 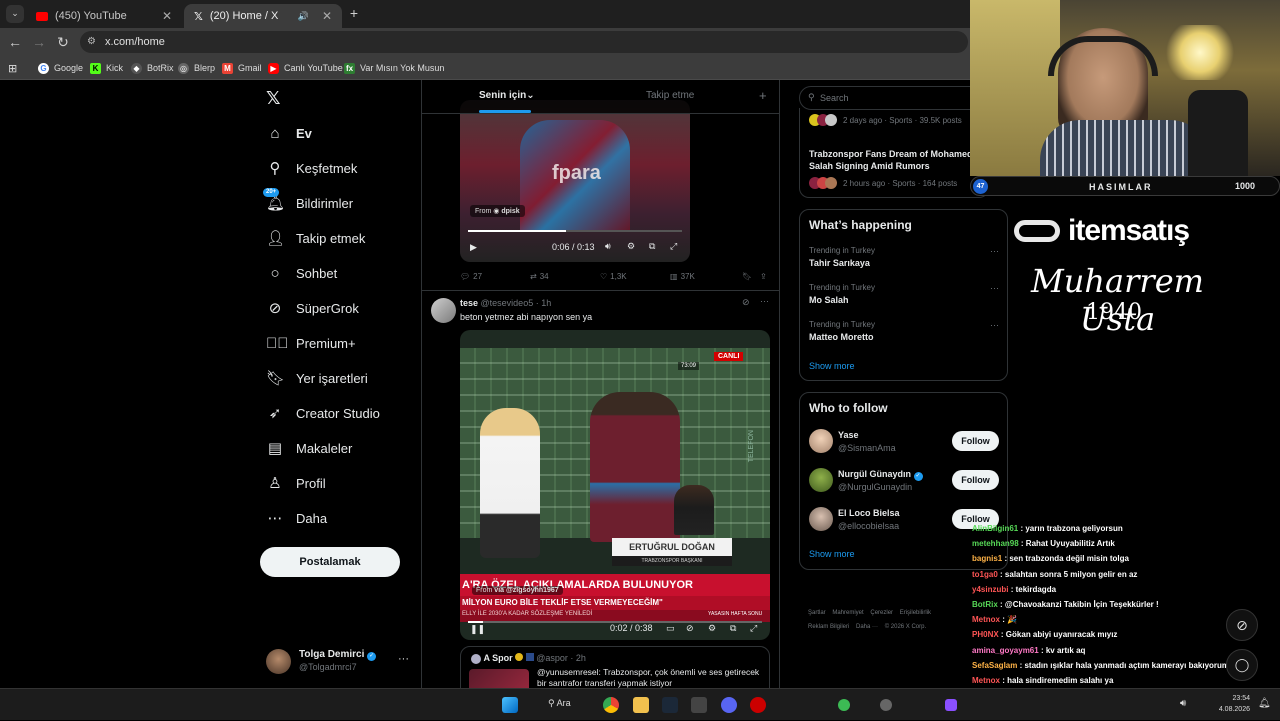 What do you see at coordinates (312, 168) in the screenshot?
I see `nav-explore: ⚲ Keşfetmek` at bounding box center [312, 168].